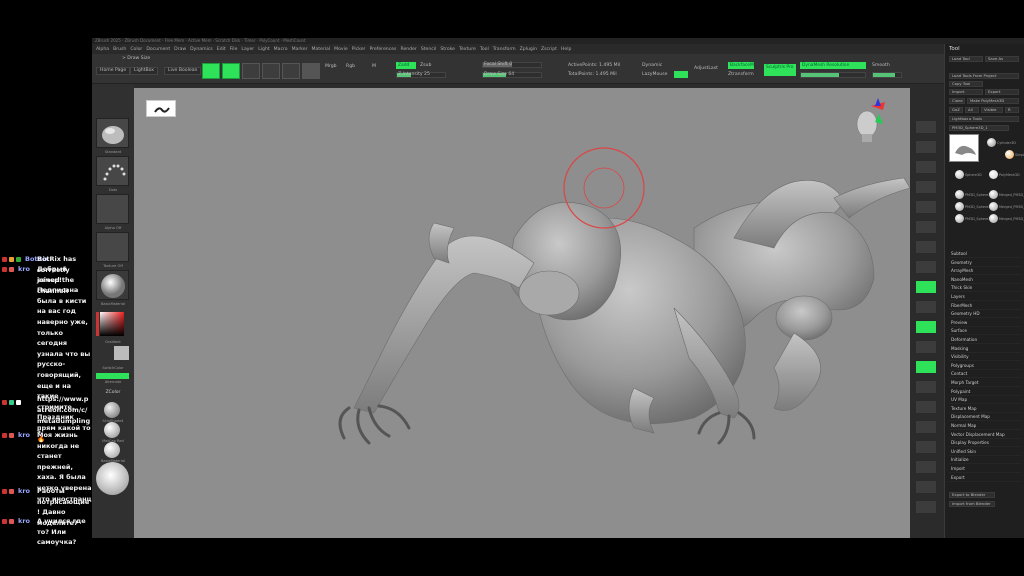  I want to click on section-visibility: Visibility, so click(985, 357).